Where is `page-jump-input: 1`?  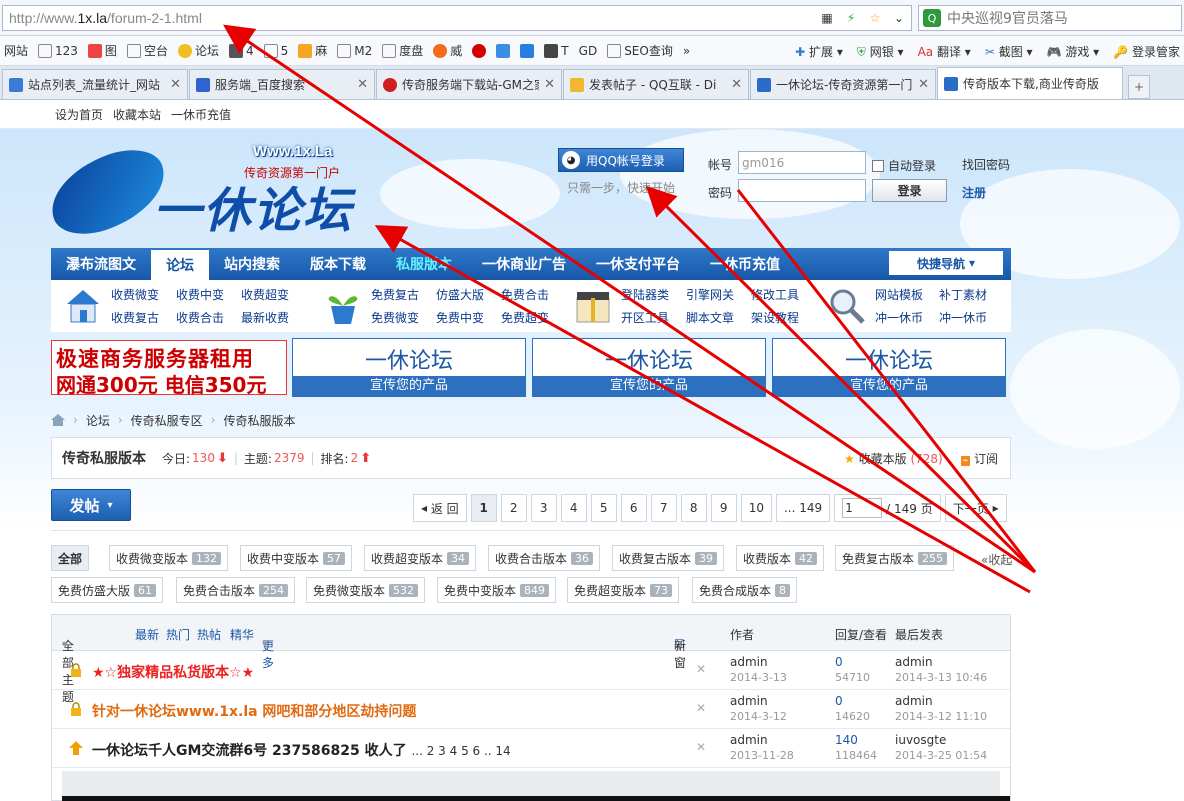 page-jump-input: 1 is located at coordinates (862, 508).